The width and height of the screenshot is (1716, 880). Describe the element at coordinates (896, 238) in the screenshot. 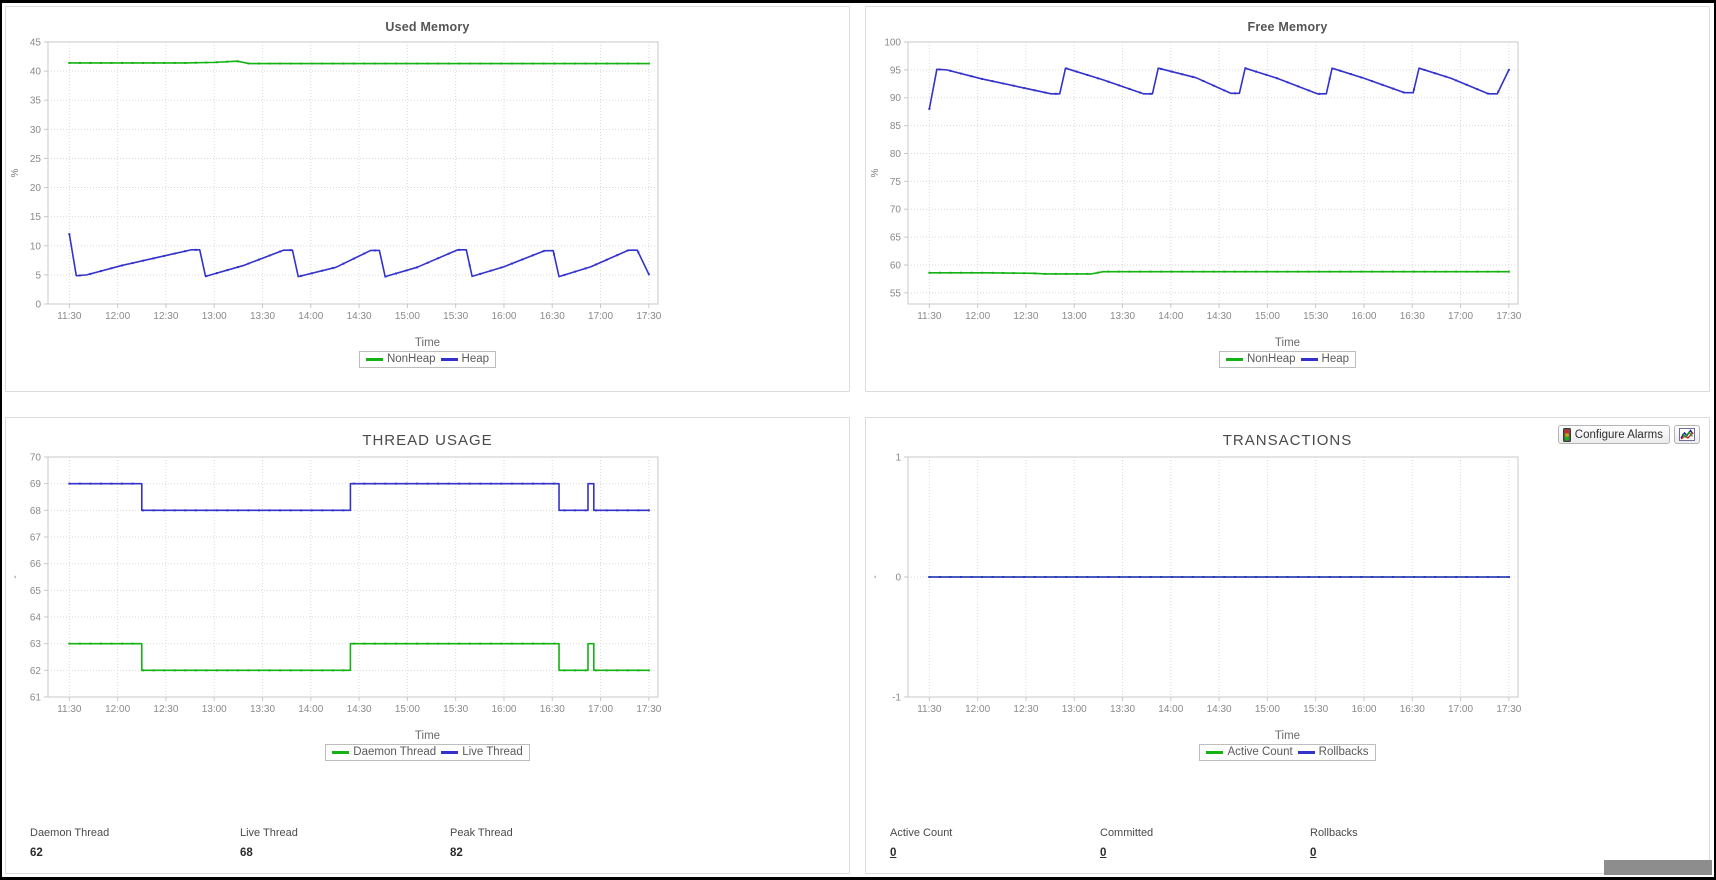

I see `svg-text: 65` at that location.